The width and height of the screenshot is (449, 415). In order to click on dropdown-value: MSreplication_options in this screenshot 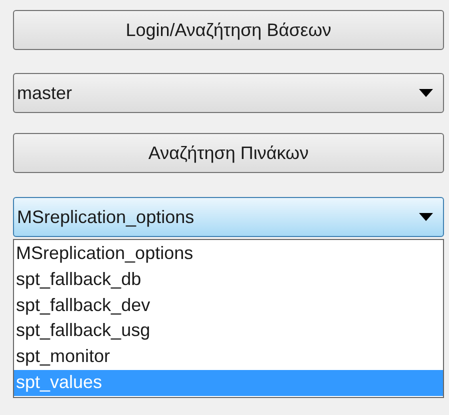, I will do `click(105, 217)`.